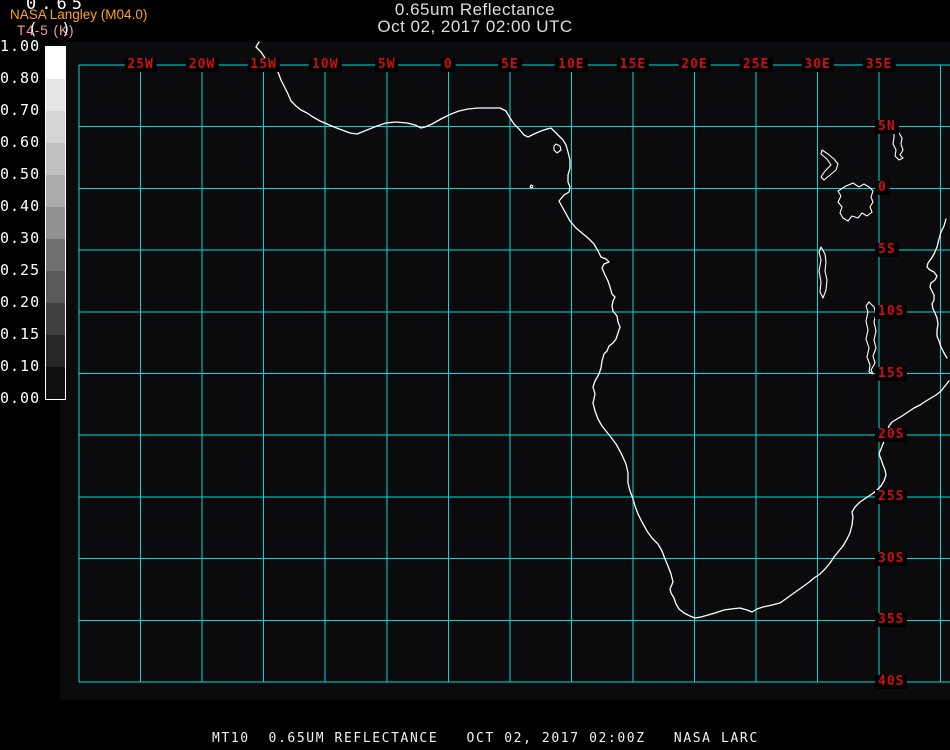 The width and height of the screenshot is (950, 750). Describe the element at coordinates (510, 65) in the screenshot. I see `longitude-label-5E: 5E` at that location.